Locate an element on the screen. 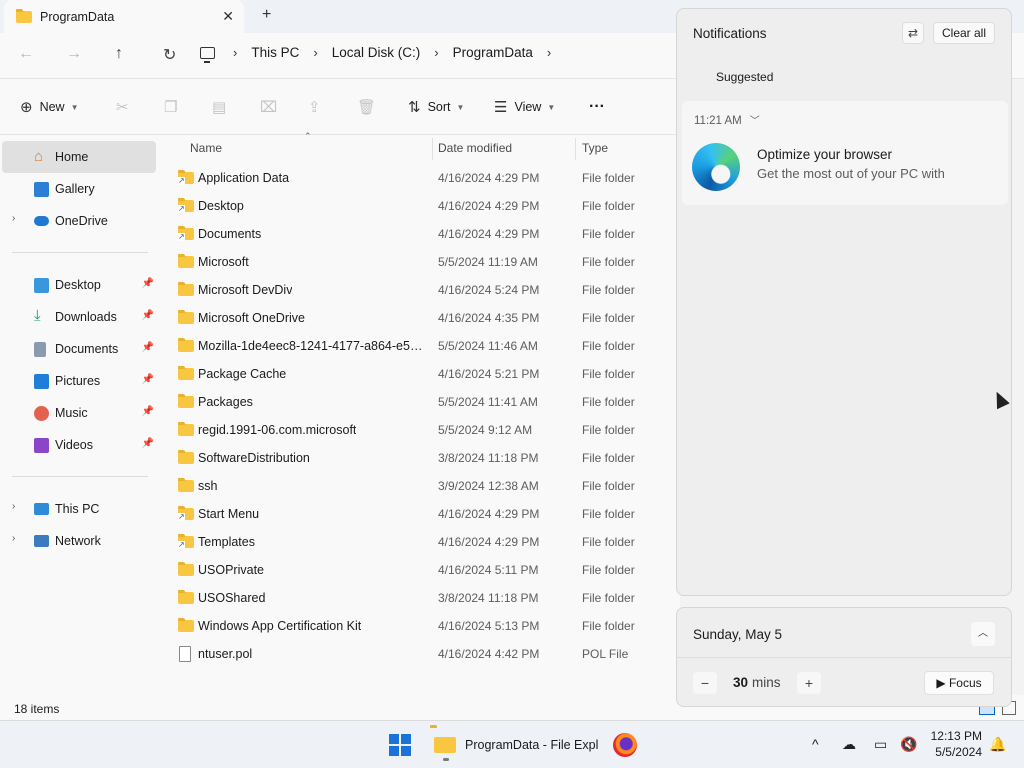  item-count: 18 items is located at coordinates (37, 709).